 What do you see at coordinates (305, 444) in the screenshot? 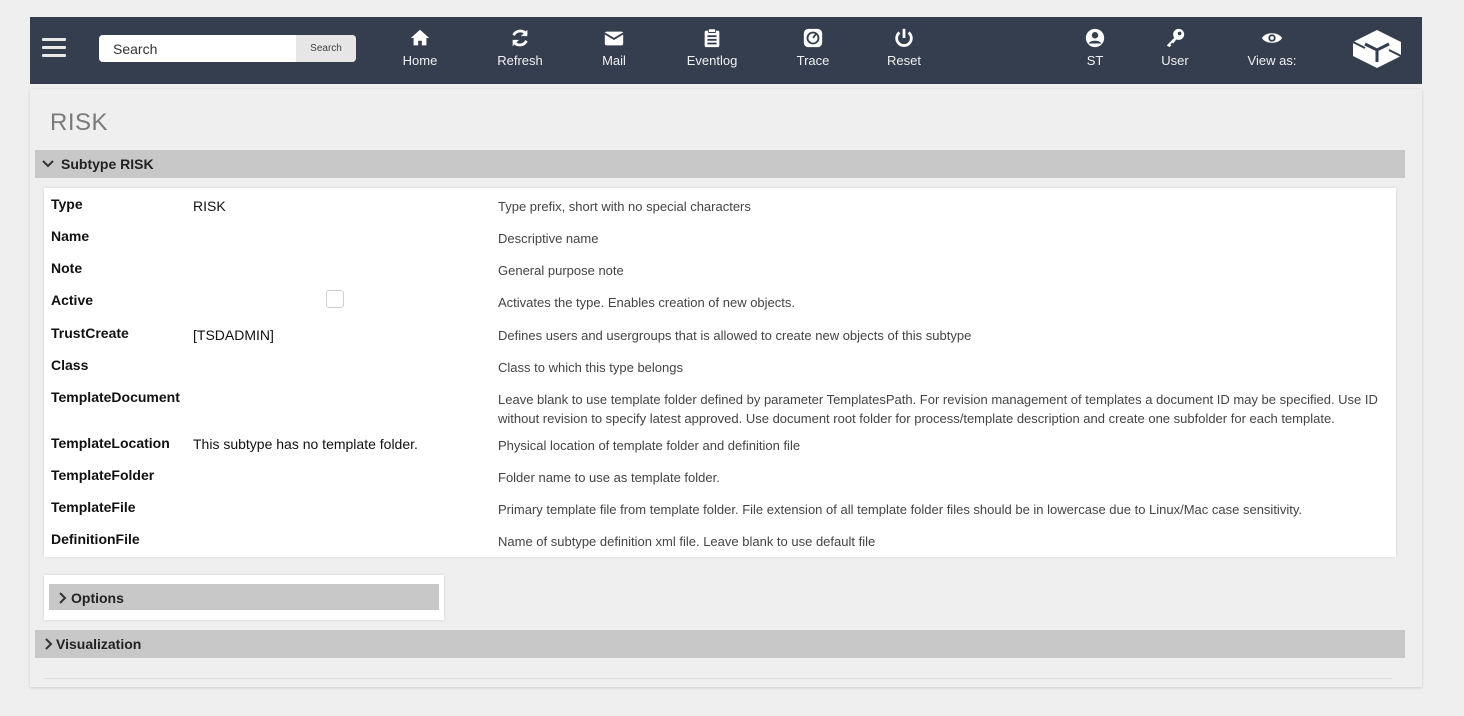
I see `field-value: This subtype has no template folder.` at bounding box center [305, 444].